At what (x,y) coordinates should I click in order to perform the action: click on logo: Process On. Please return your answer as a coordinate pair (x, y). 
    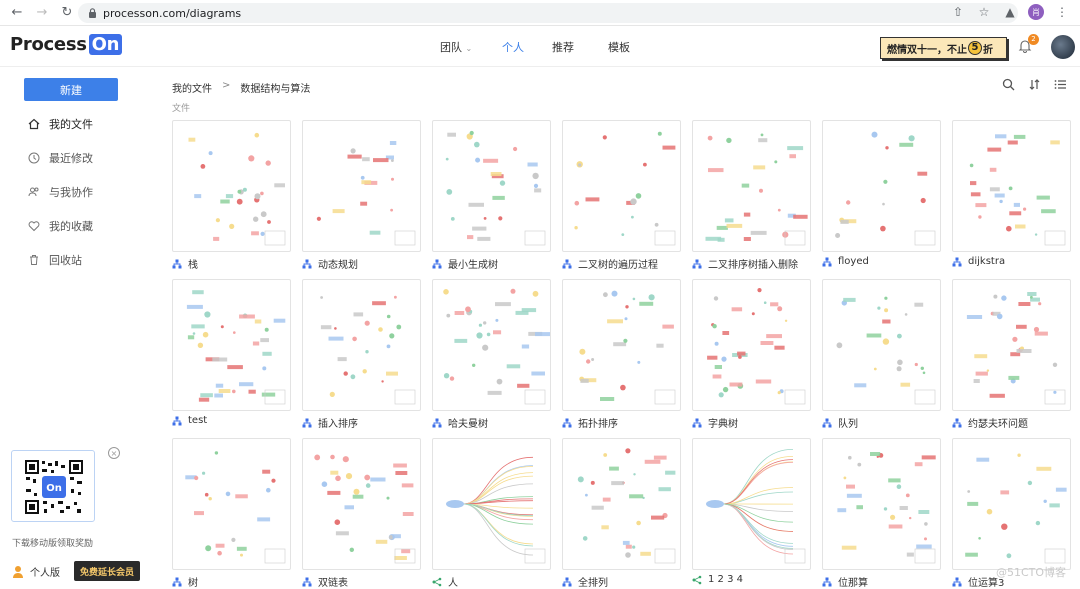
    Looking at the image, I should click on (66, 44).